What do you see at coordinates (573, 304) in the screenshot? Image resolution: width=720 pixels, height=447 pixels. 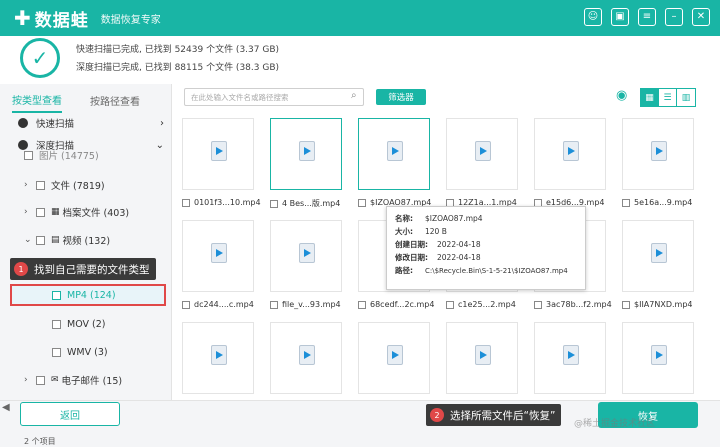 I see `file-name-item: 3ac78b...f2.mp4` at bounding box center [573, 304].